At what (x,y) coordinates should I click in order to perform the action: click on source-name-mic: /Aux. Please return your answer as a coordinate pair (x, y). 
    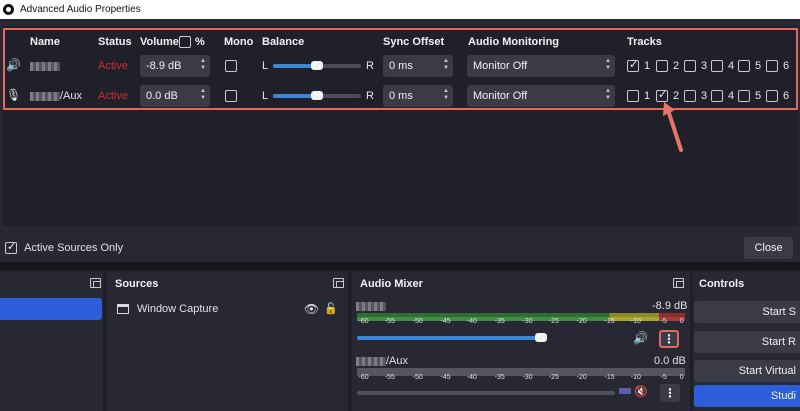
    Looking at the image, I should click on (56, 96).